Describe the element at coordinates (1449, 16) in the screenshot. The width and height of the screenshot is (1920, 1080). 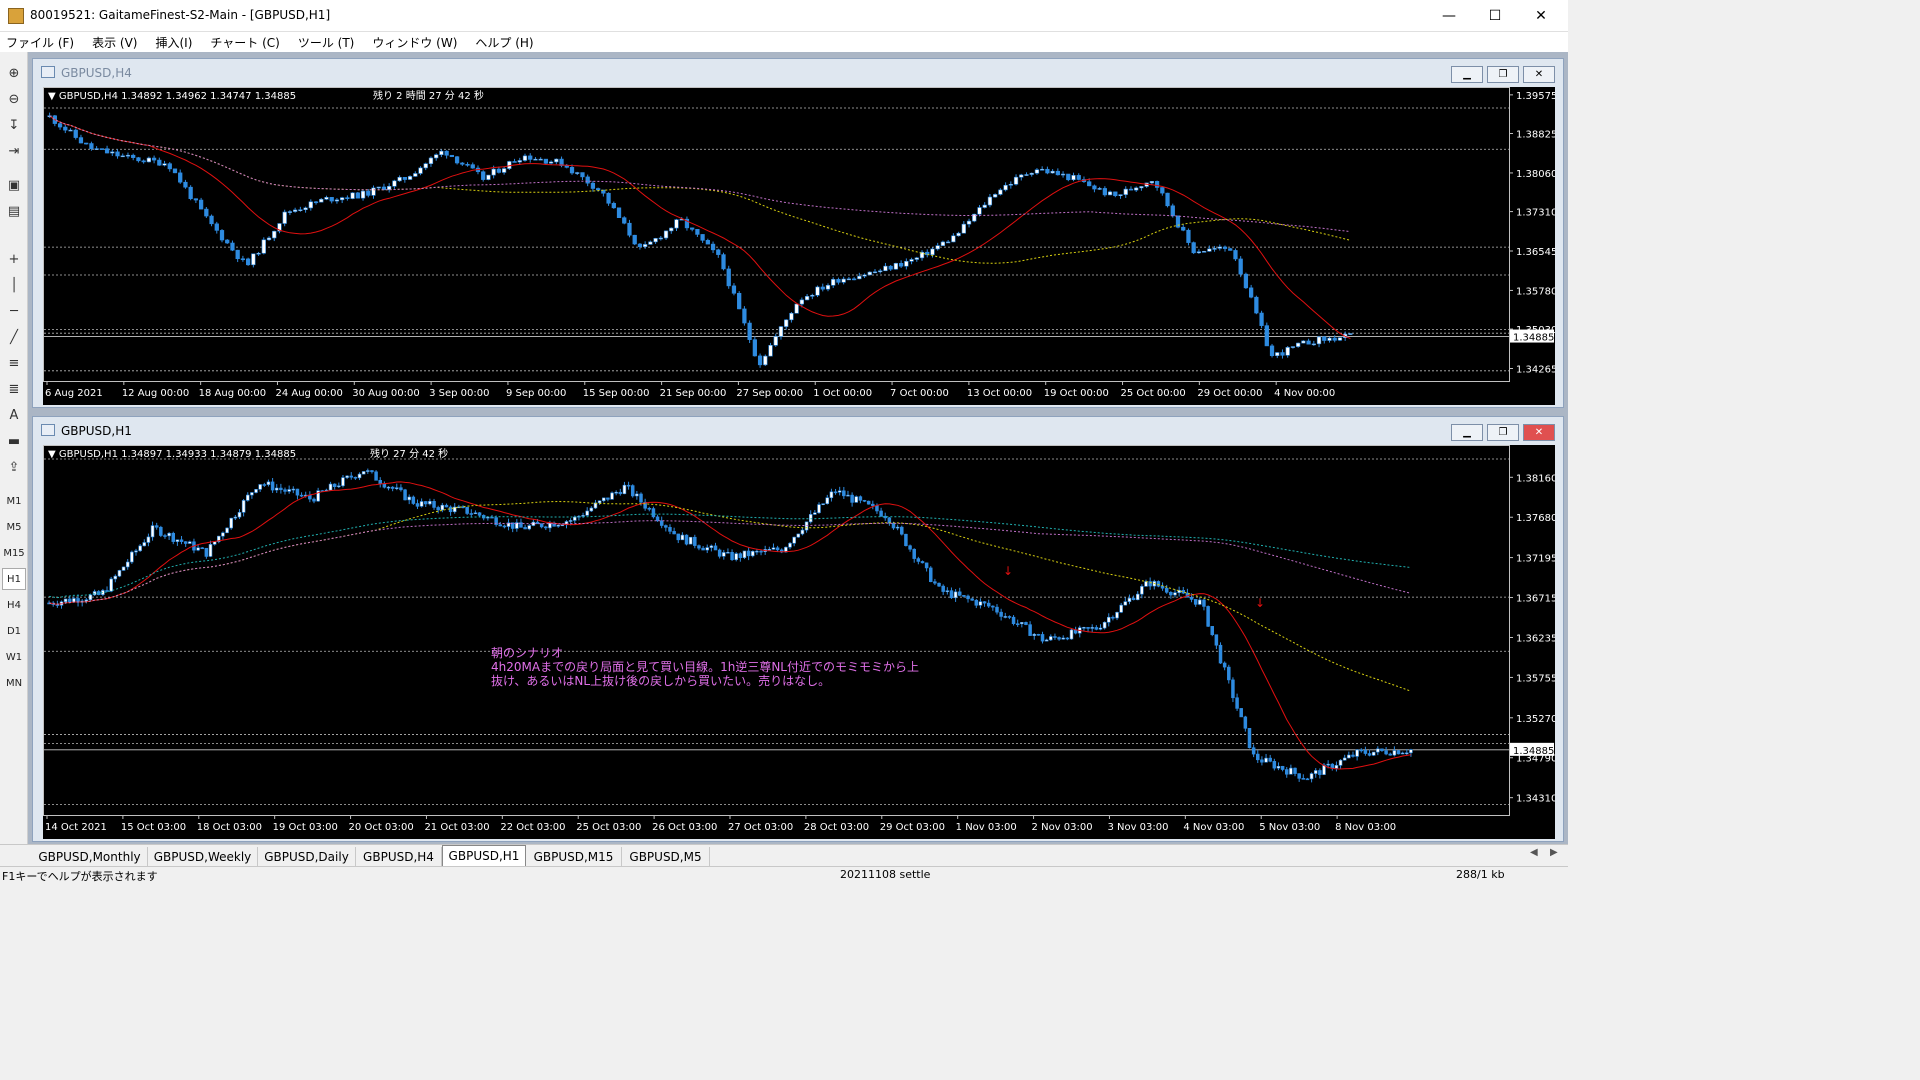
I see `minimize-button: —` at that location.